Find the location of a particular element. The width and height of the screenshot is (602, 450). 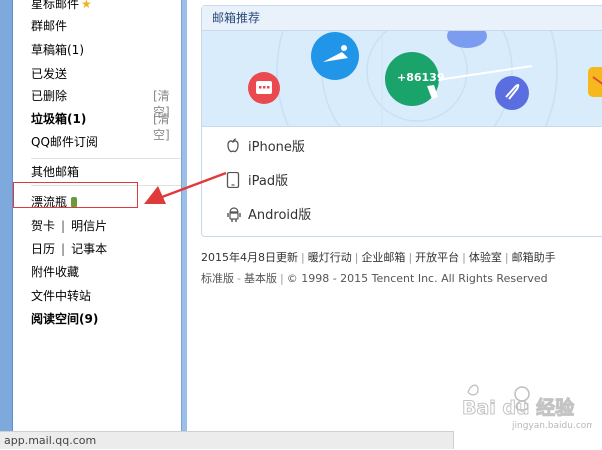

sidebar-divider-line is located at coordinates (110, 158).